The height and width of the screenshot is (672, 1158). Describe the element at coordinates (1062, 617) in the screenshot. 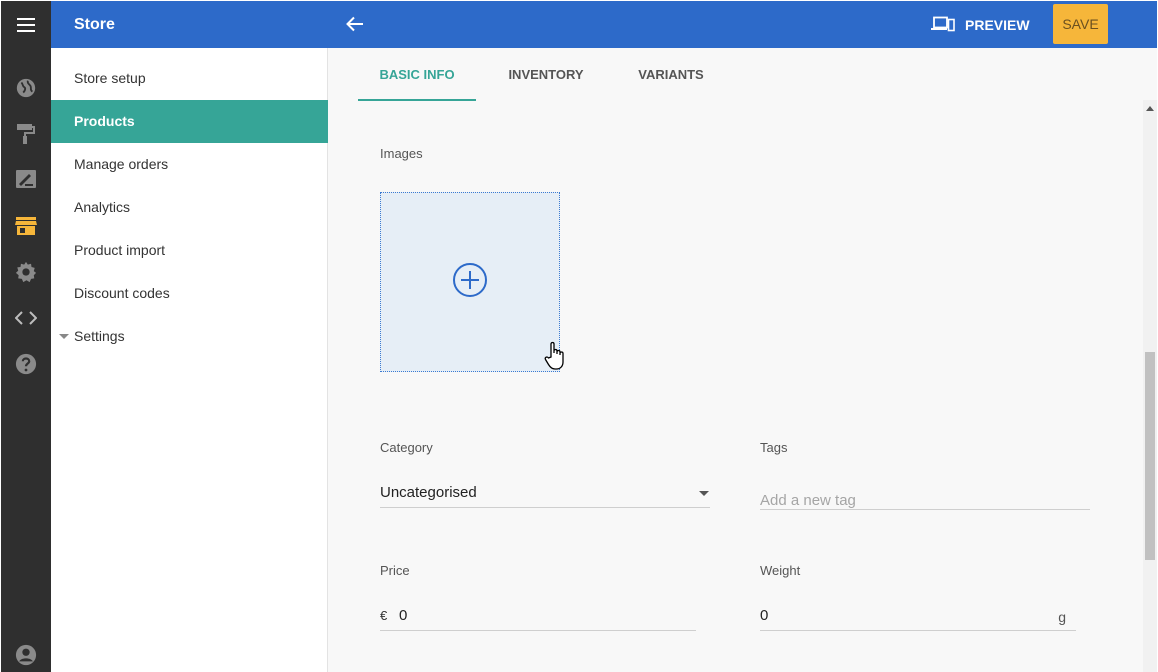

I see `weight-unit: g` at that location.